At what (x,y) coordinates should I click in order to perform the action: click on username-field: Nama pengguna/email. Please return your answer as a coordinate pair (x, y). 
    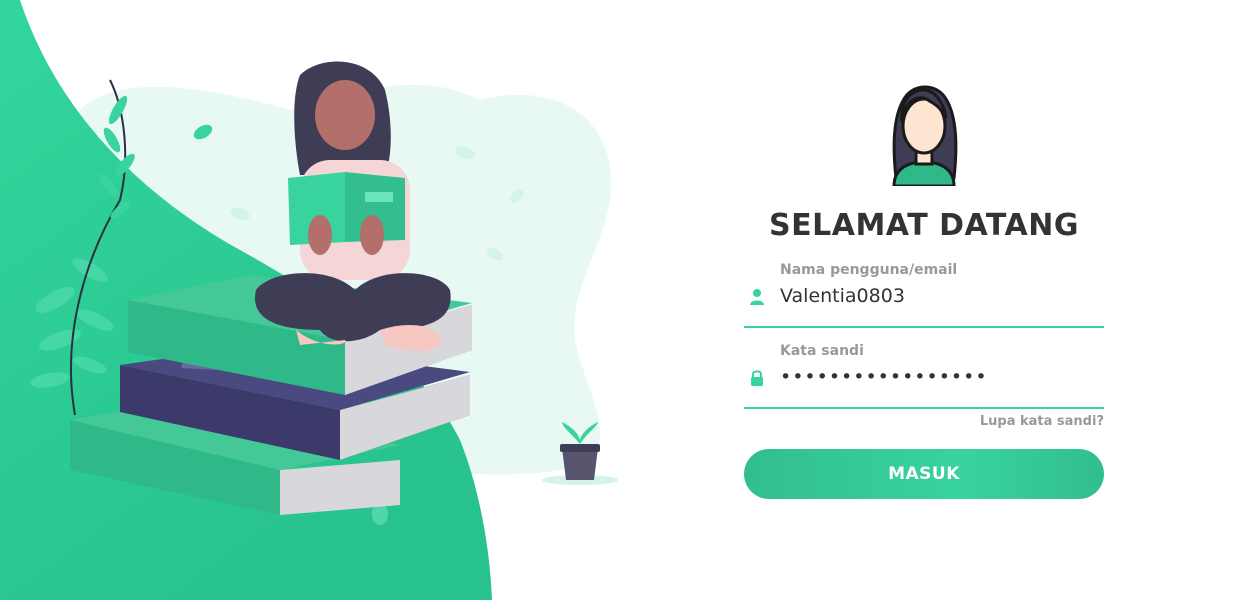
    Looking at the image, I should click on (924, 295).